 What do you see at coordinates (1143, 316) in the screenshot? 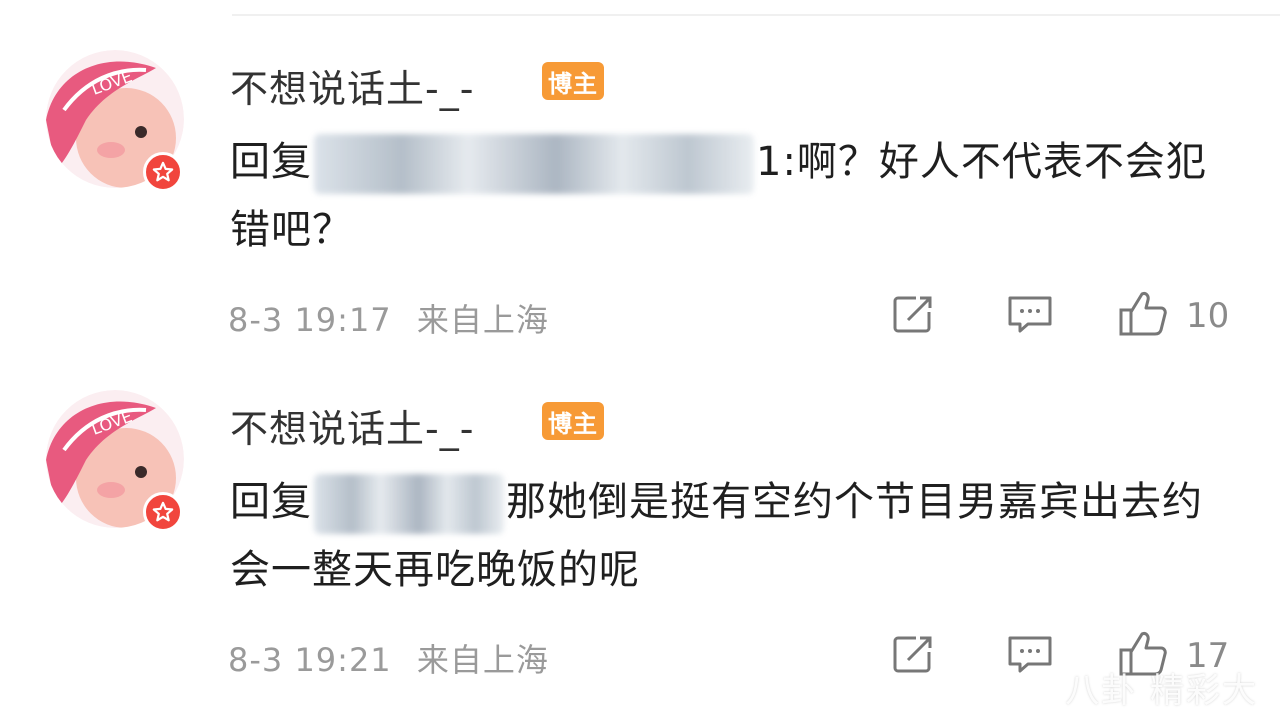
I see `thumbs-up-icon` at bounding box center [1143, 316].